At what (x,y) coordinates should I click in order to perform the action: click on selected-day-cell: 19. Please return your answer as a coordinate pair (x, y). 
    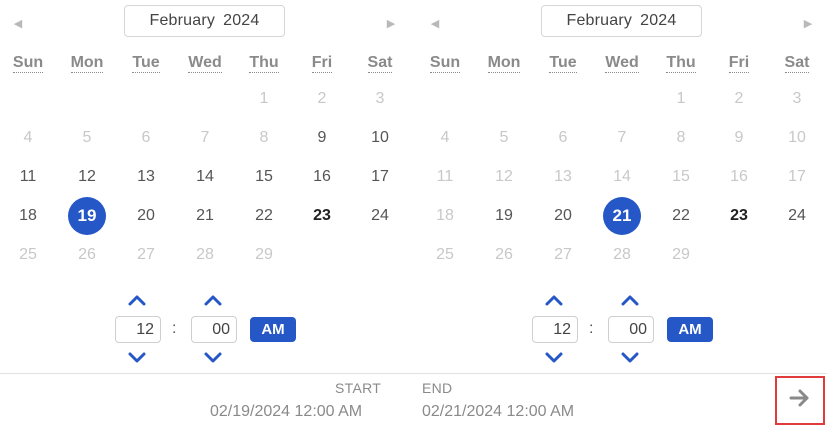
    Looking at the image, I should click on (87, 216).